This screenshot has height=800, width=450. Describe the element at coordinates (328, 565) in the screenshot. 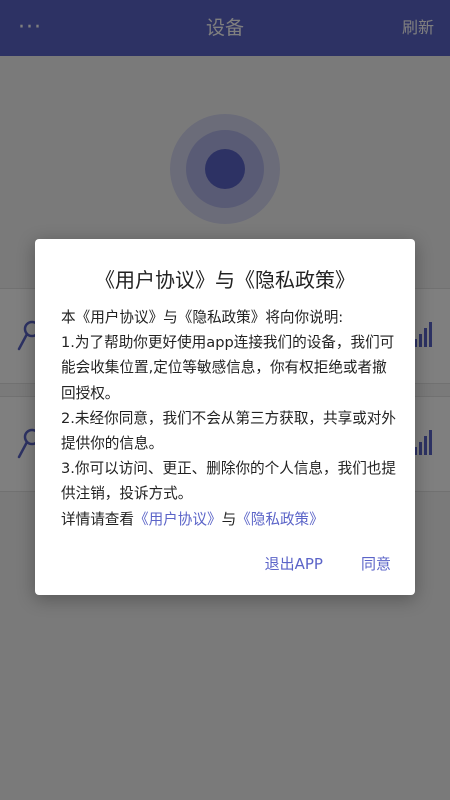

I see `dialog-actions: 退出APP 同意` at that location.